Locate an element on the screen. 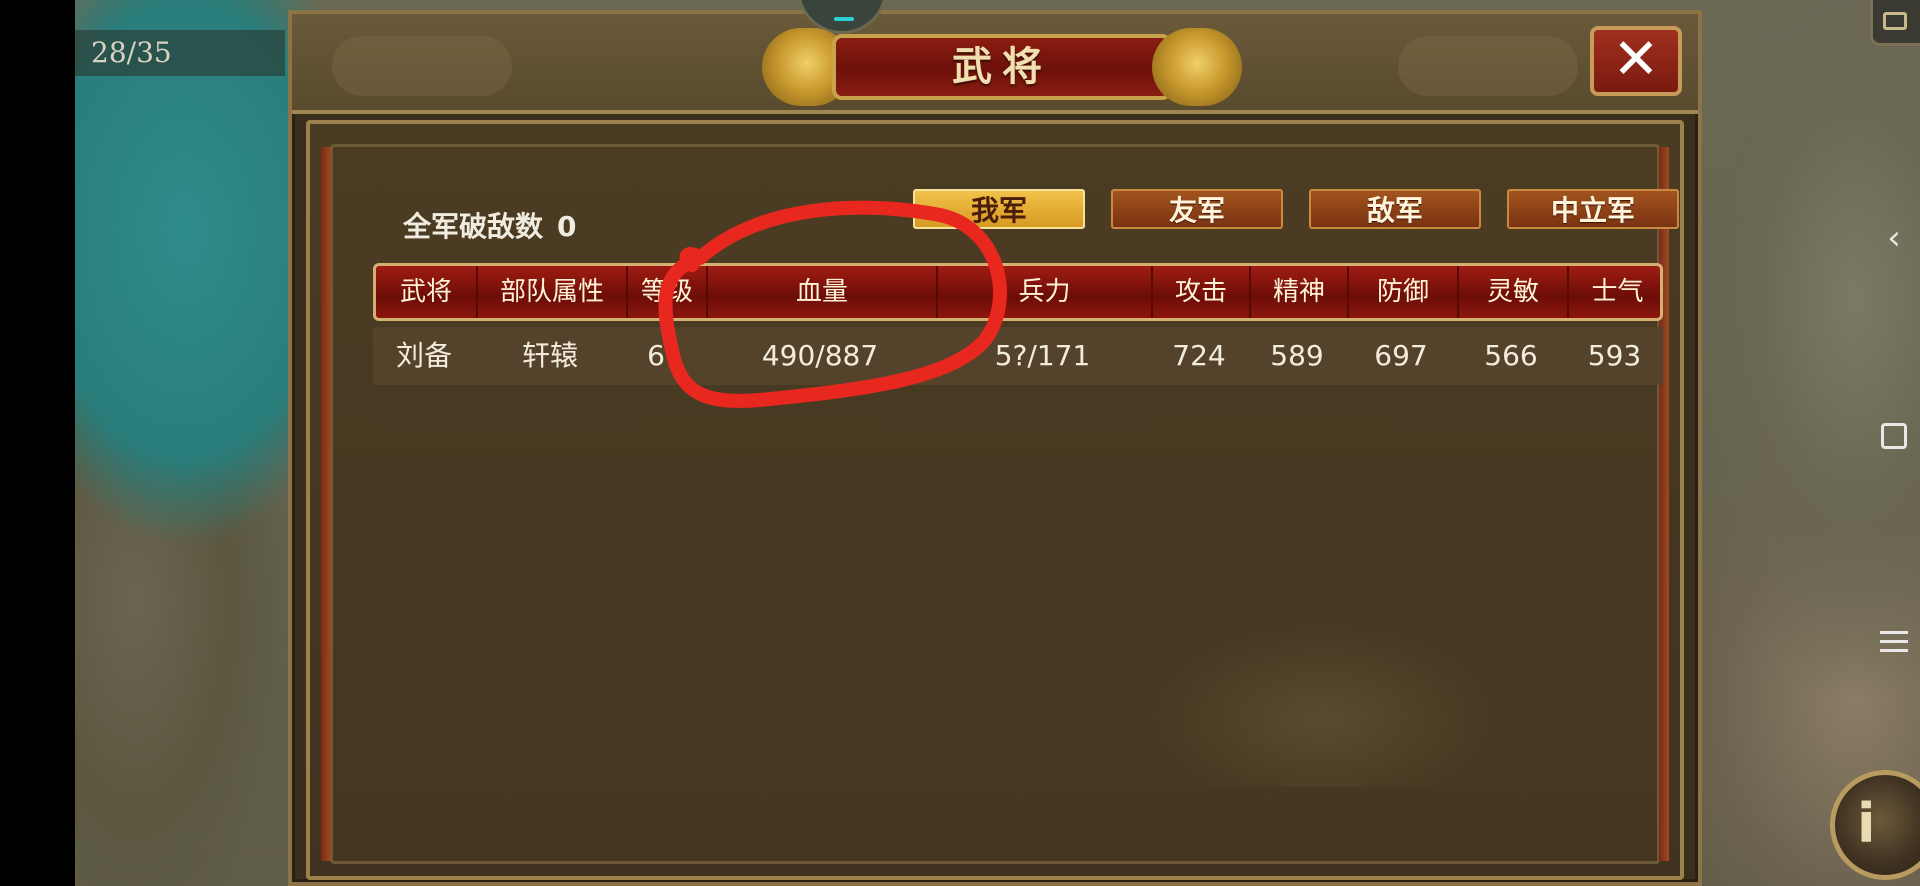 This screenshot has height=886, width=1920. column-header-troop-type: 部队属性 is located at coordinates (553, 292).